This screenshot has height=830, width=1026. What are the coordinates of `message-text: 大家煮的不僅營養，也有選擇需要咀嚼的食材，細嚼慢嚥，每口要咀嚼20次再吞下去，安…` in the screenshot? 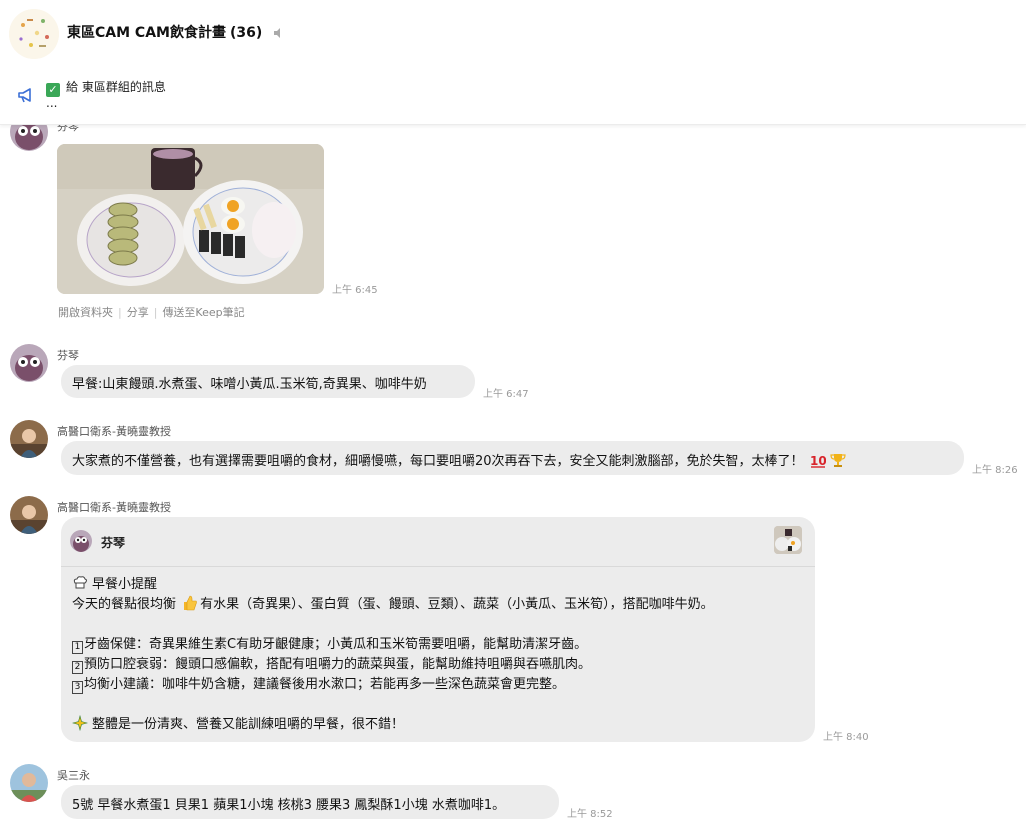 It's located at (438, 461).